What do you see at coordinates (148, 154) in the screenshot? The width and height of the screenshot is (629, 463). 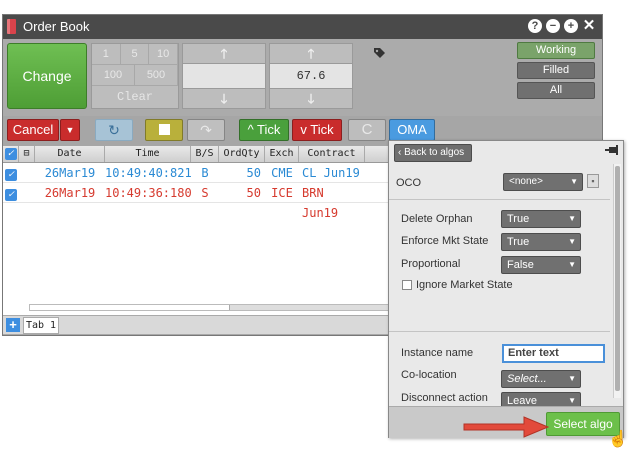 I see `col-time: Time` at bounding box center [148, 154].